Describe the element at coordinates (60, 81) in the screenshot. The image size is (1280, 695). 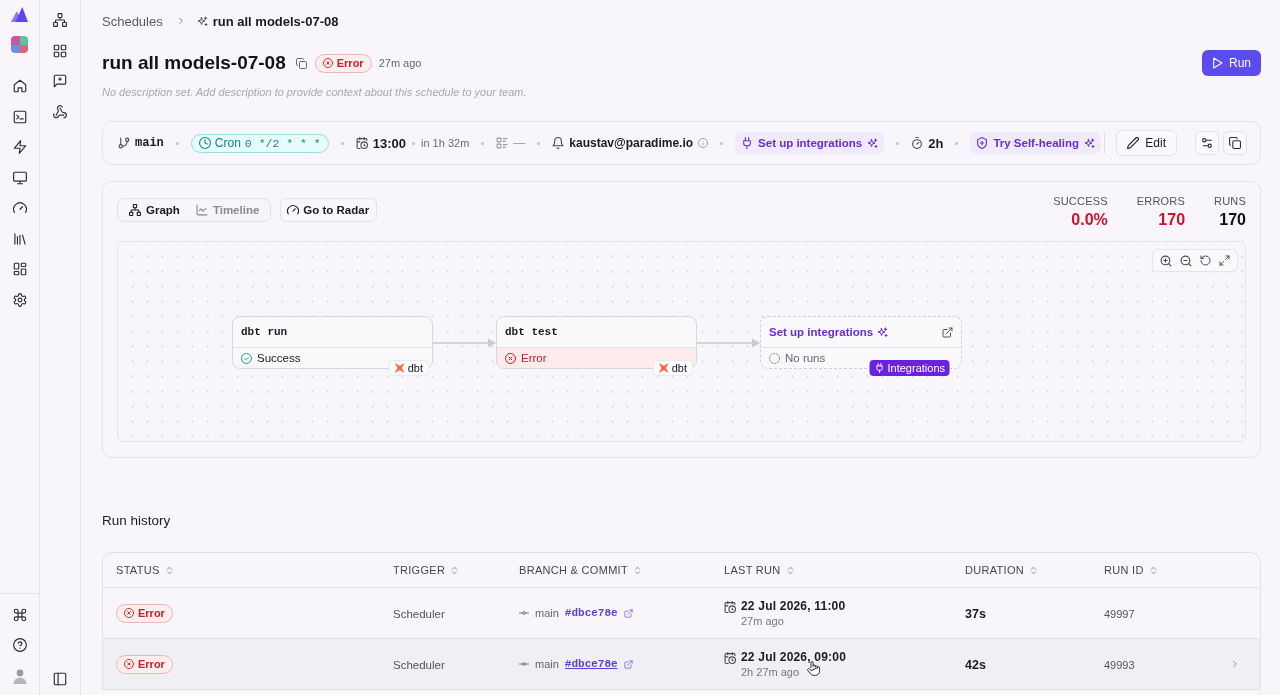
I see `message-icon` at that location.